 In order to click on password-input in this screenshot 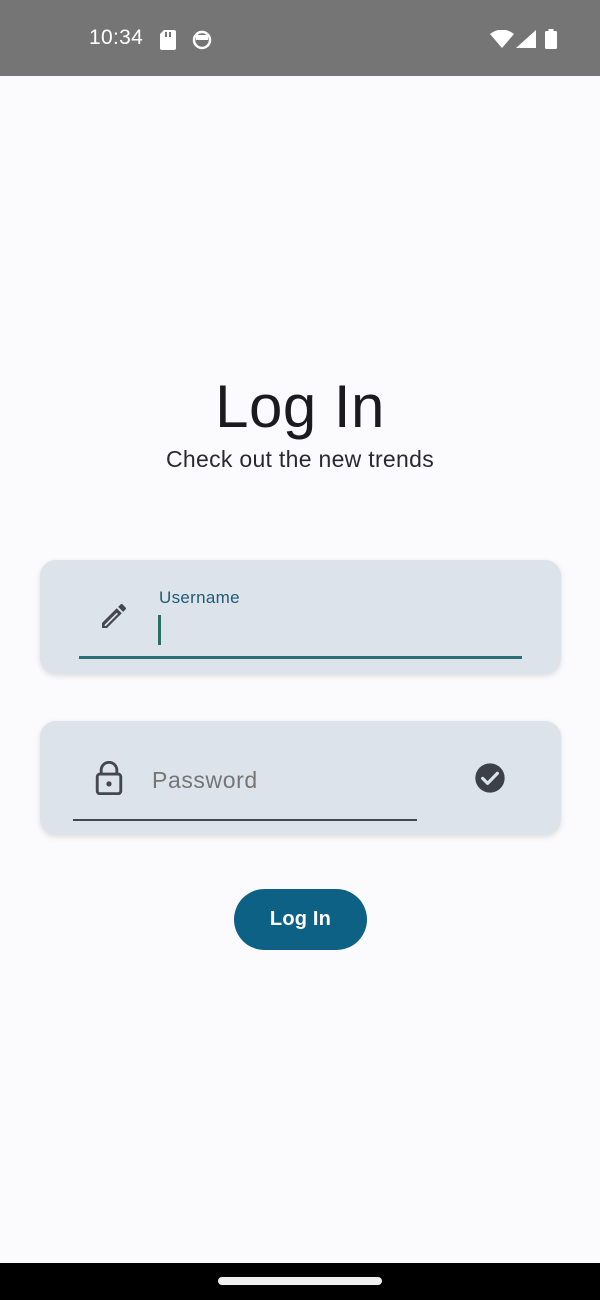, I will do `click(282, 780)`.